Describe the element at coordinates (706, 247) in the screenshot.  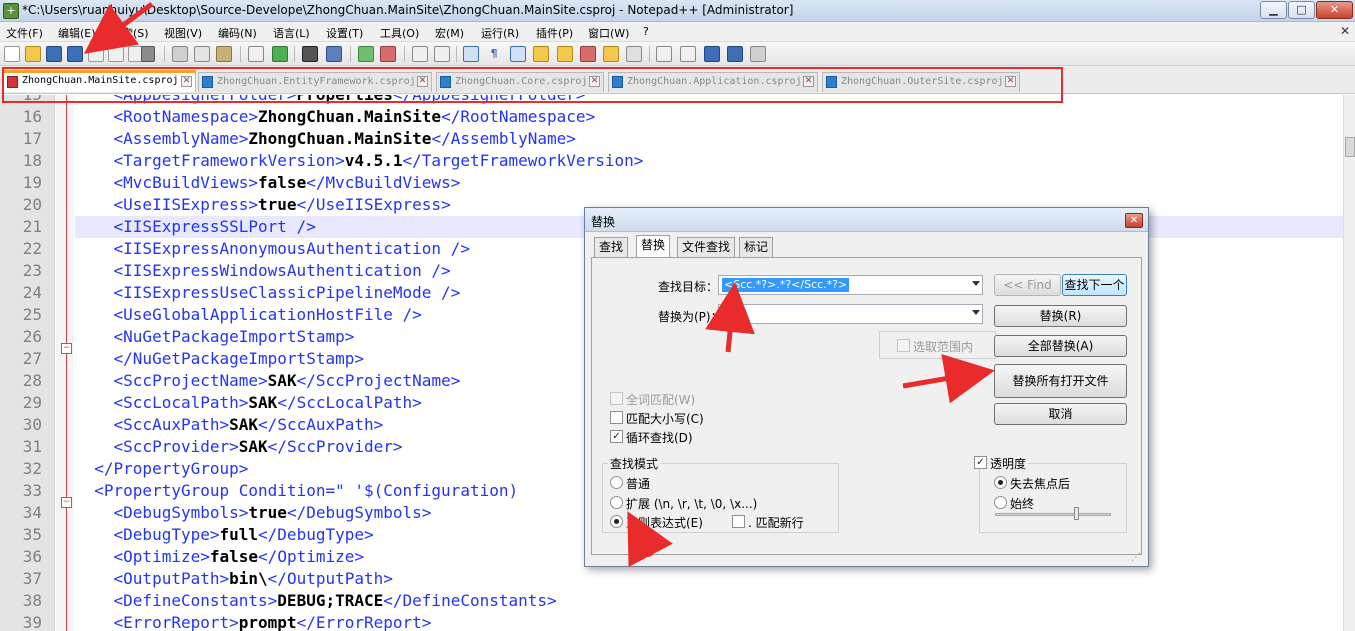
I see `tab-find-in-files: 文件查找` at that location.